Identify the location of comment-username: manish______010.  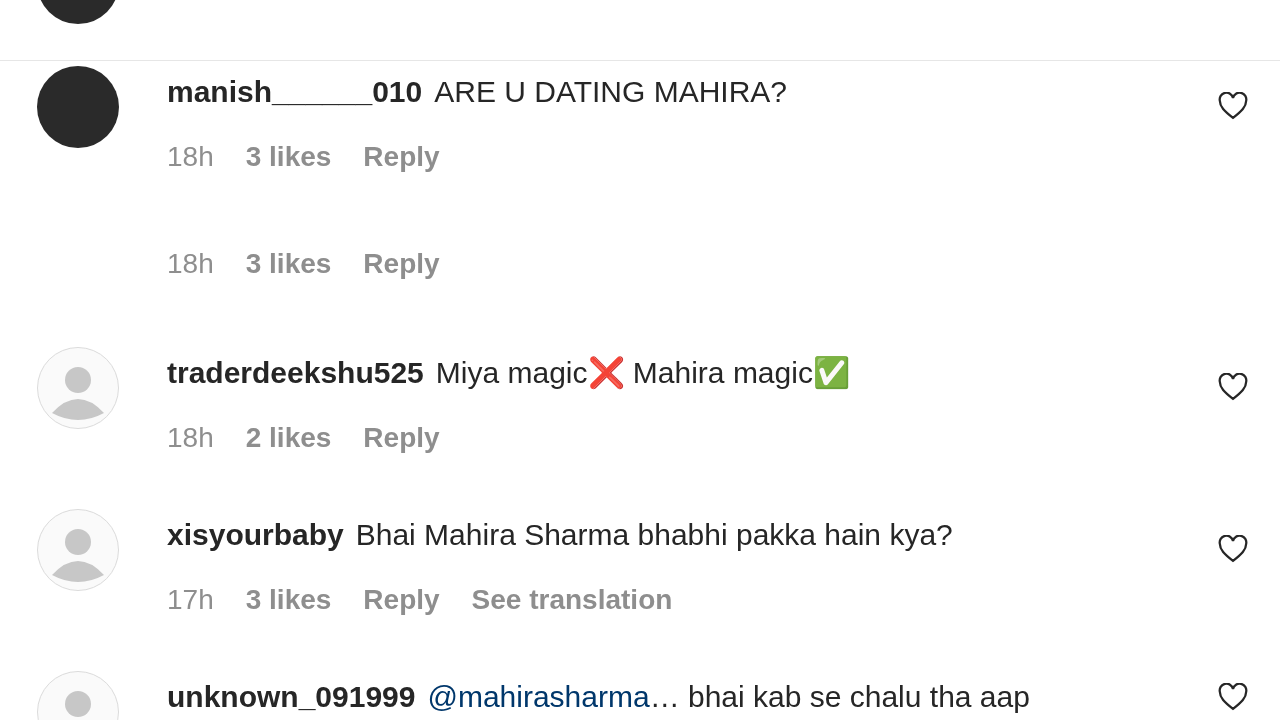
(295, 91).